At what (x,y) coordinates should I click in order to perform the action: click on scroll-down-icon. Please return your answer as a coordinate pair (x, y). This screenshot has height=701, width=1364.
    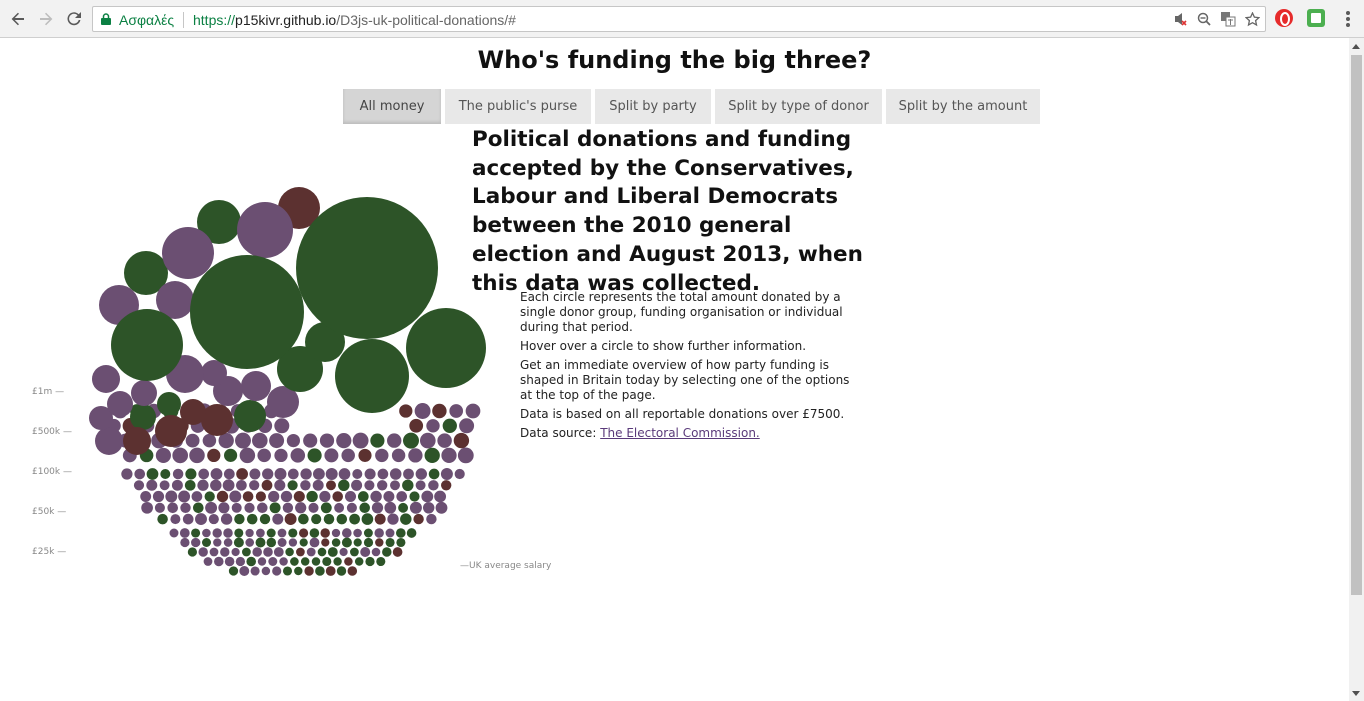
    Looking at the image, I should click on (1356, 693).